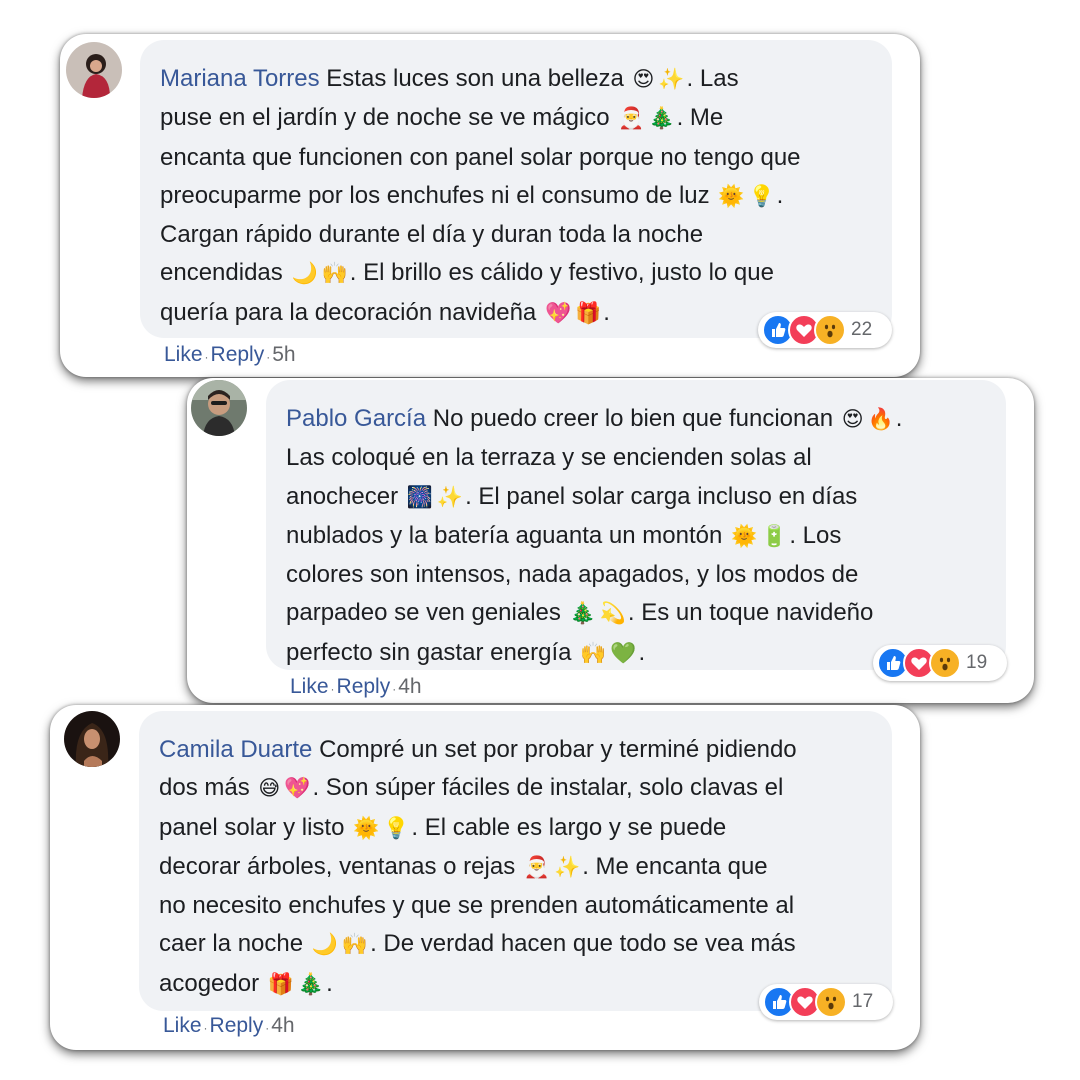 Image resolution: width=1080 pixels, height=1080 pixels. What do you see at coordinates (283, 354) in the screenshot?
I see `comment-timestamp: 5h` at bounding box center [283, 354].